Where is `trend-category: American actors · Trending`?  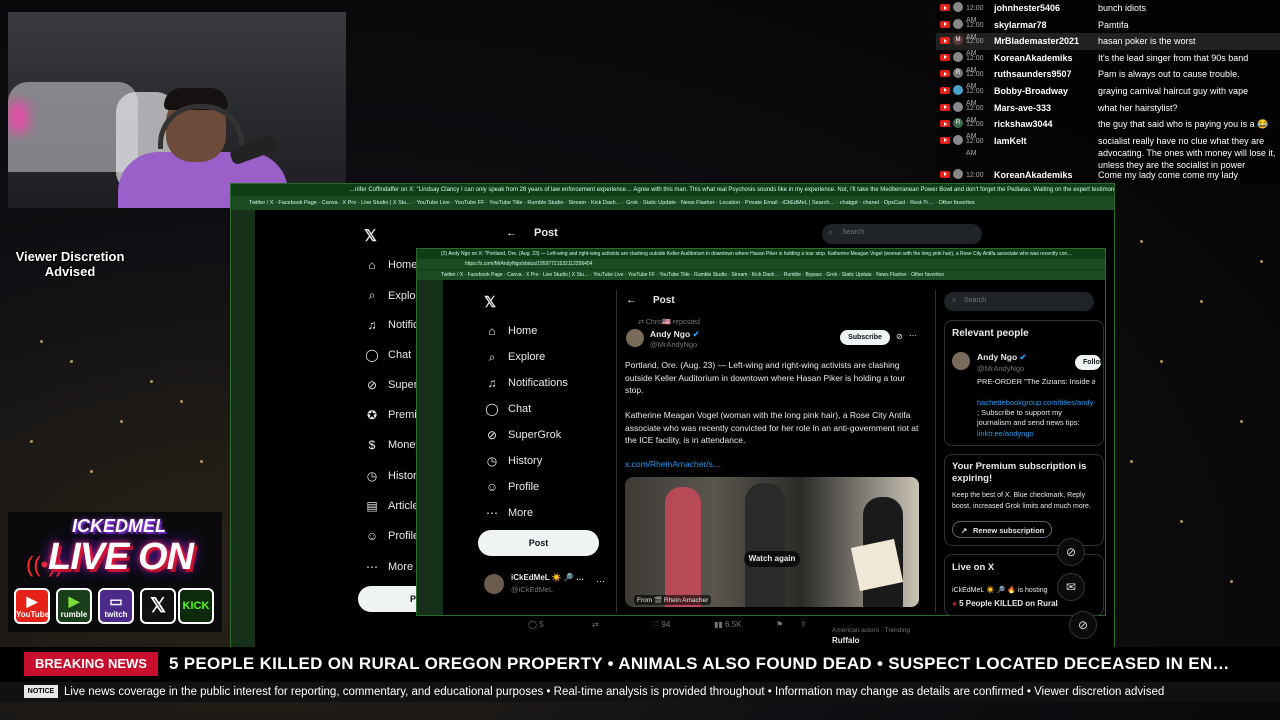
trend-category: American actors · Trending is located at coordinates (871, 630).